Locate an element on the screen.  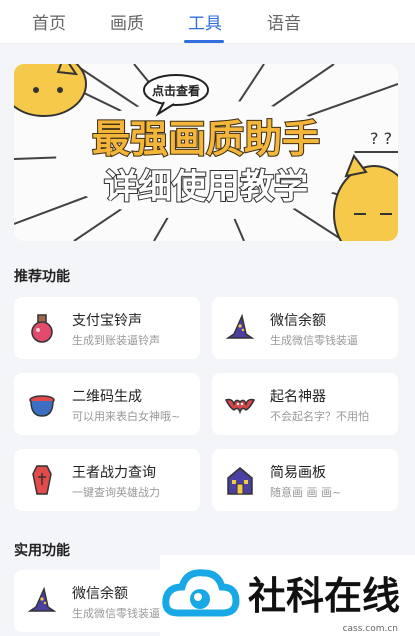
cauldron-icon is located at coordinates (42, 406).